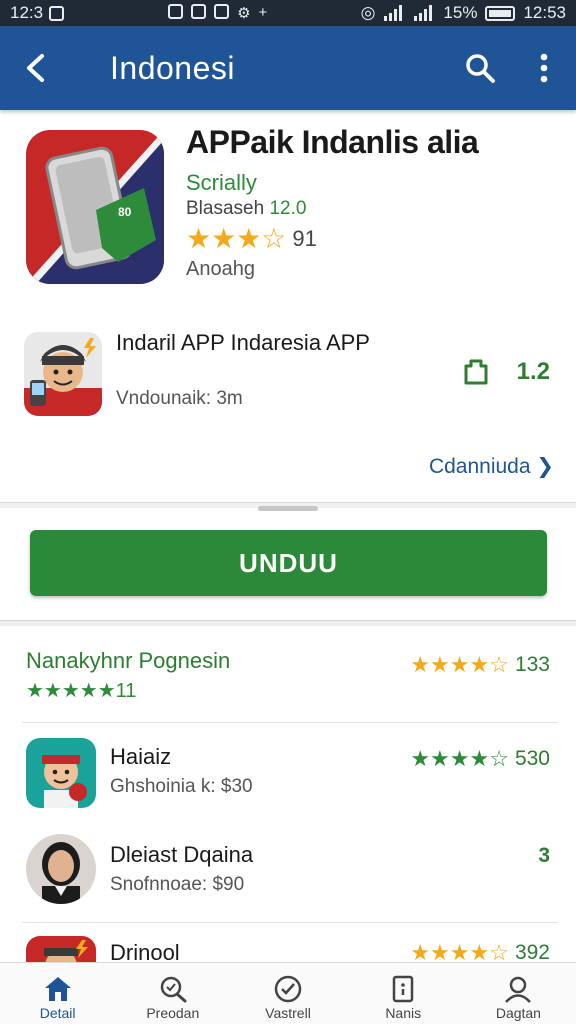 The height and width of the screenshot is (1024, 576). What do you see at coordinates (403, 1013) in the screenshot?
I see `nav-label-nanis: Nanis` at bounding box center [403, 1013].